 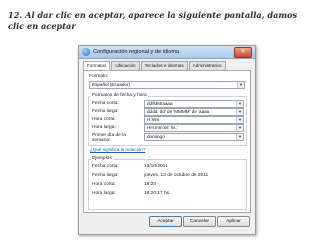 I want to click on dialog-title: Configuración regional y de idioma, so click(x=136, y=52).